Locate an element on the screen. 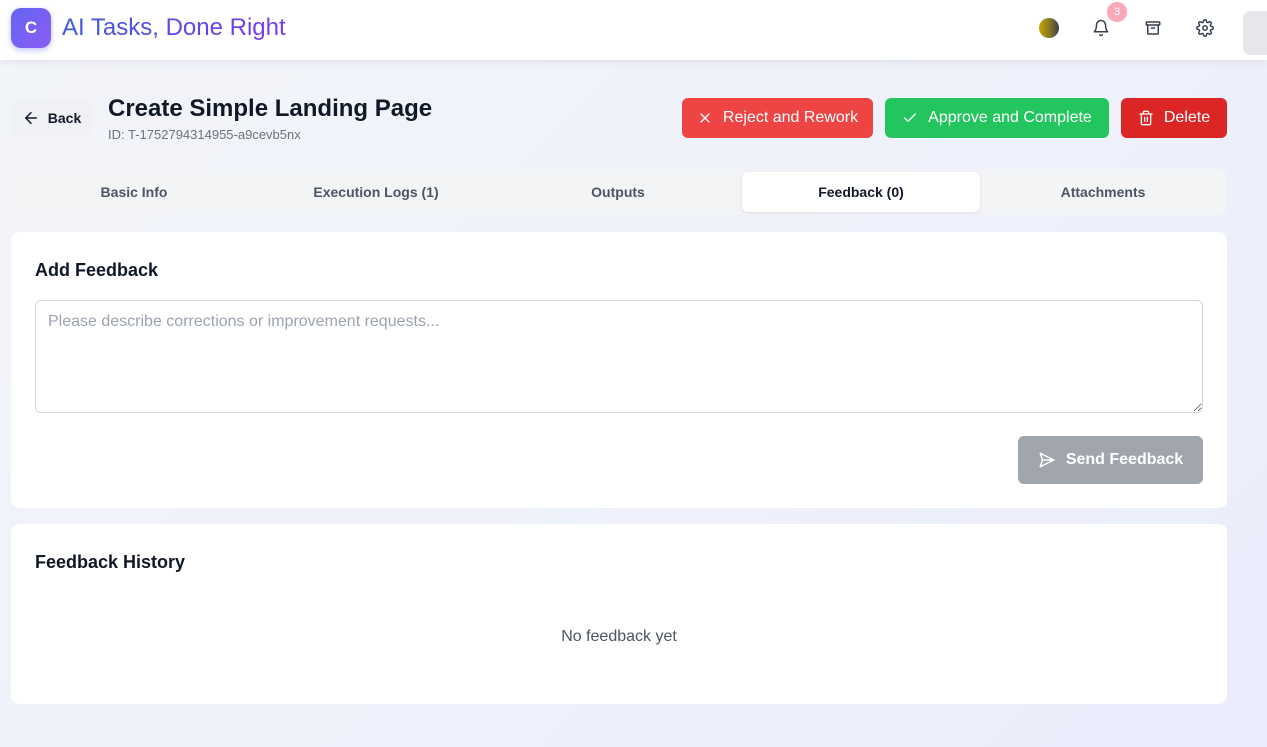 The image size is (1267, 747). archive-button is located at coordinates (1153, 28).